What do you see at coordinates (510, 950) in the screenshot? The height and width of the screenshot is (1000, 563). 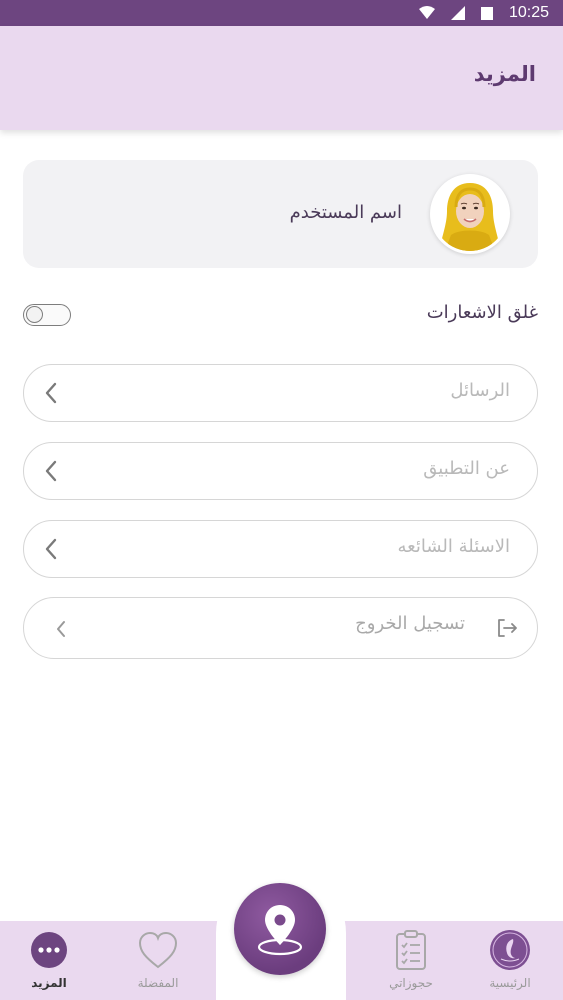 I see `home-logo-icon` at bounding box center [510, 950].